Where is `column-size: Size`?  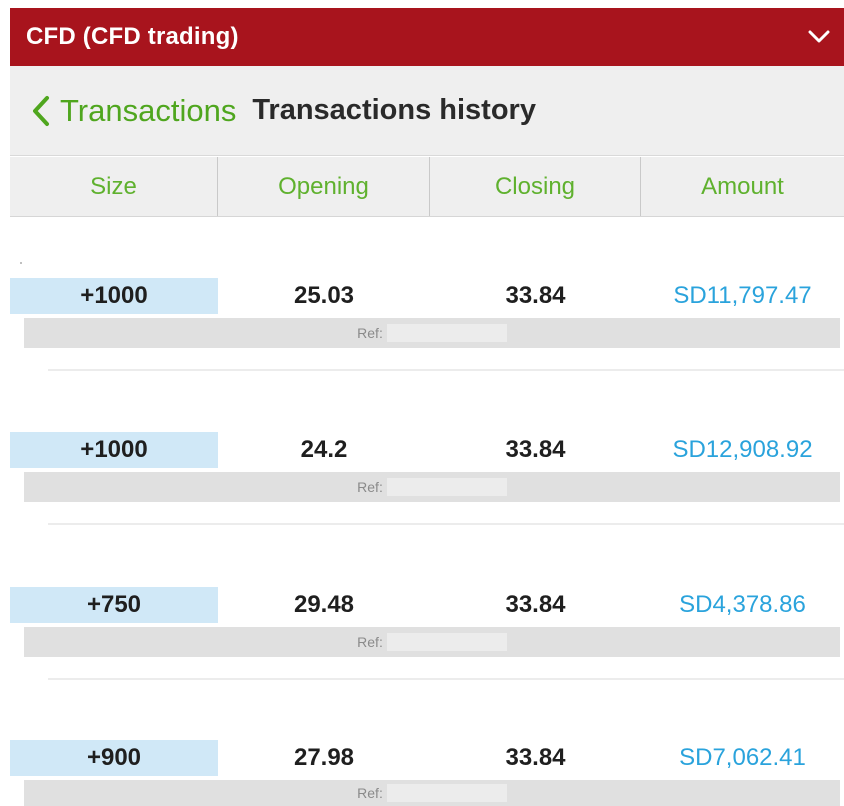
column-size: Size is located at coordinates (114, 186).